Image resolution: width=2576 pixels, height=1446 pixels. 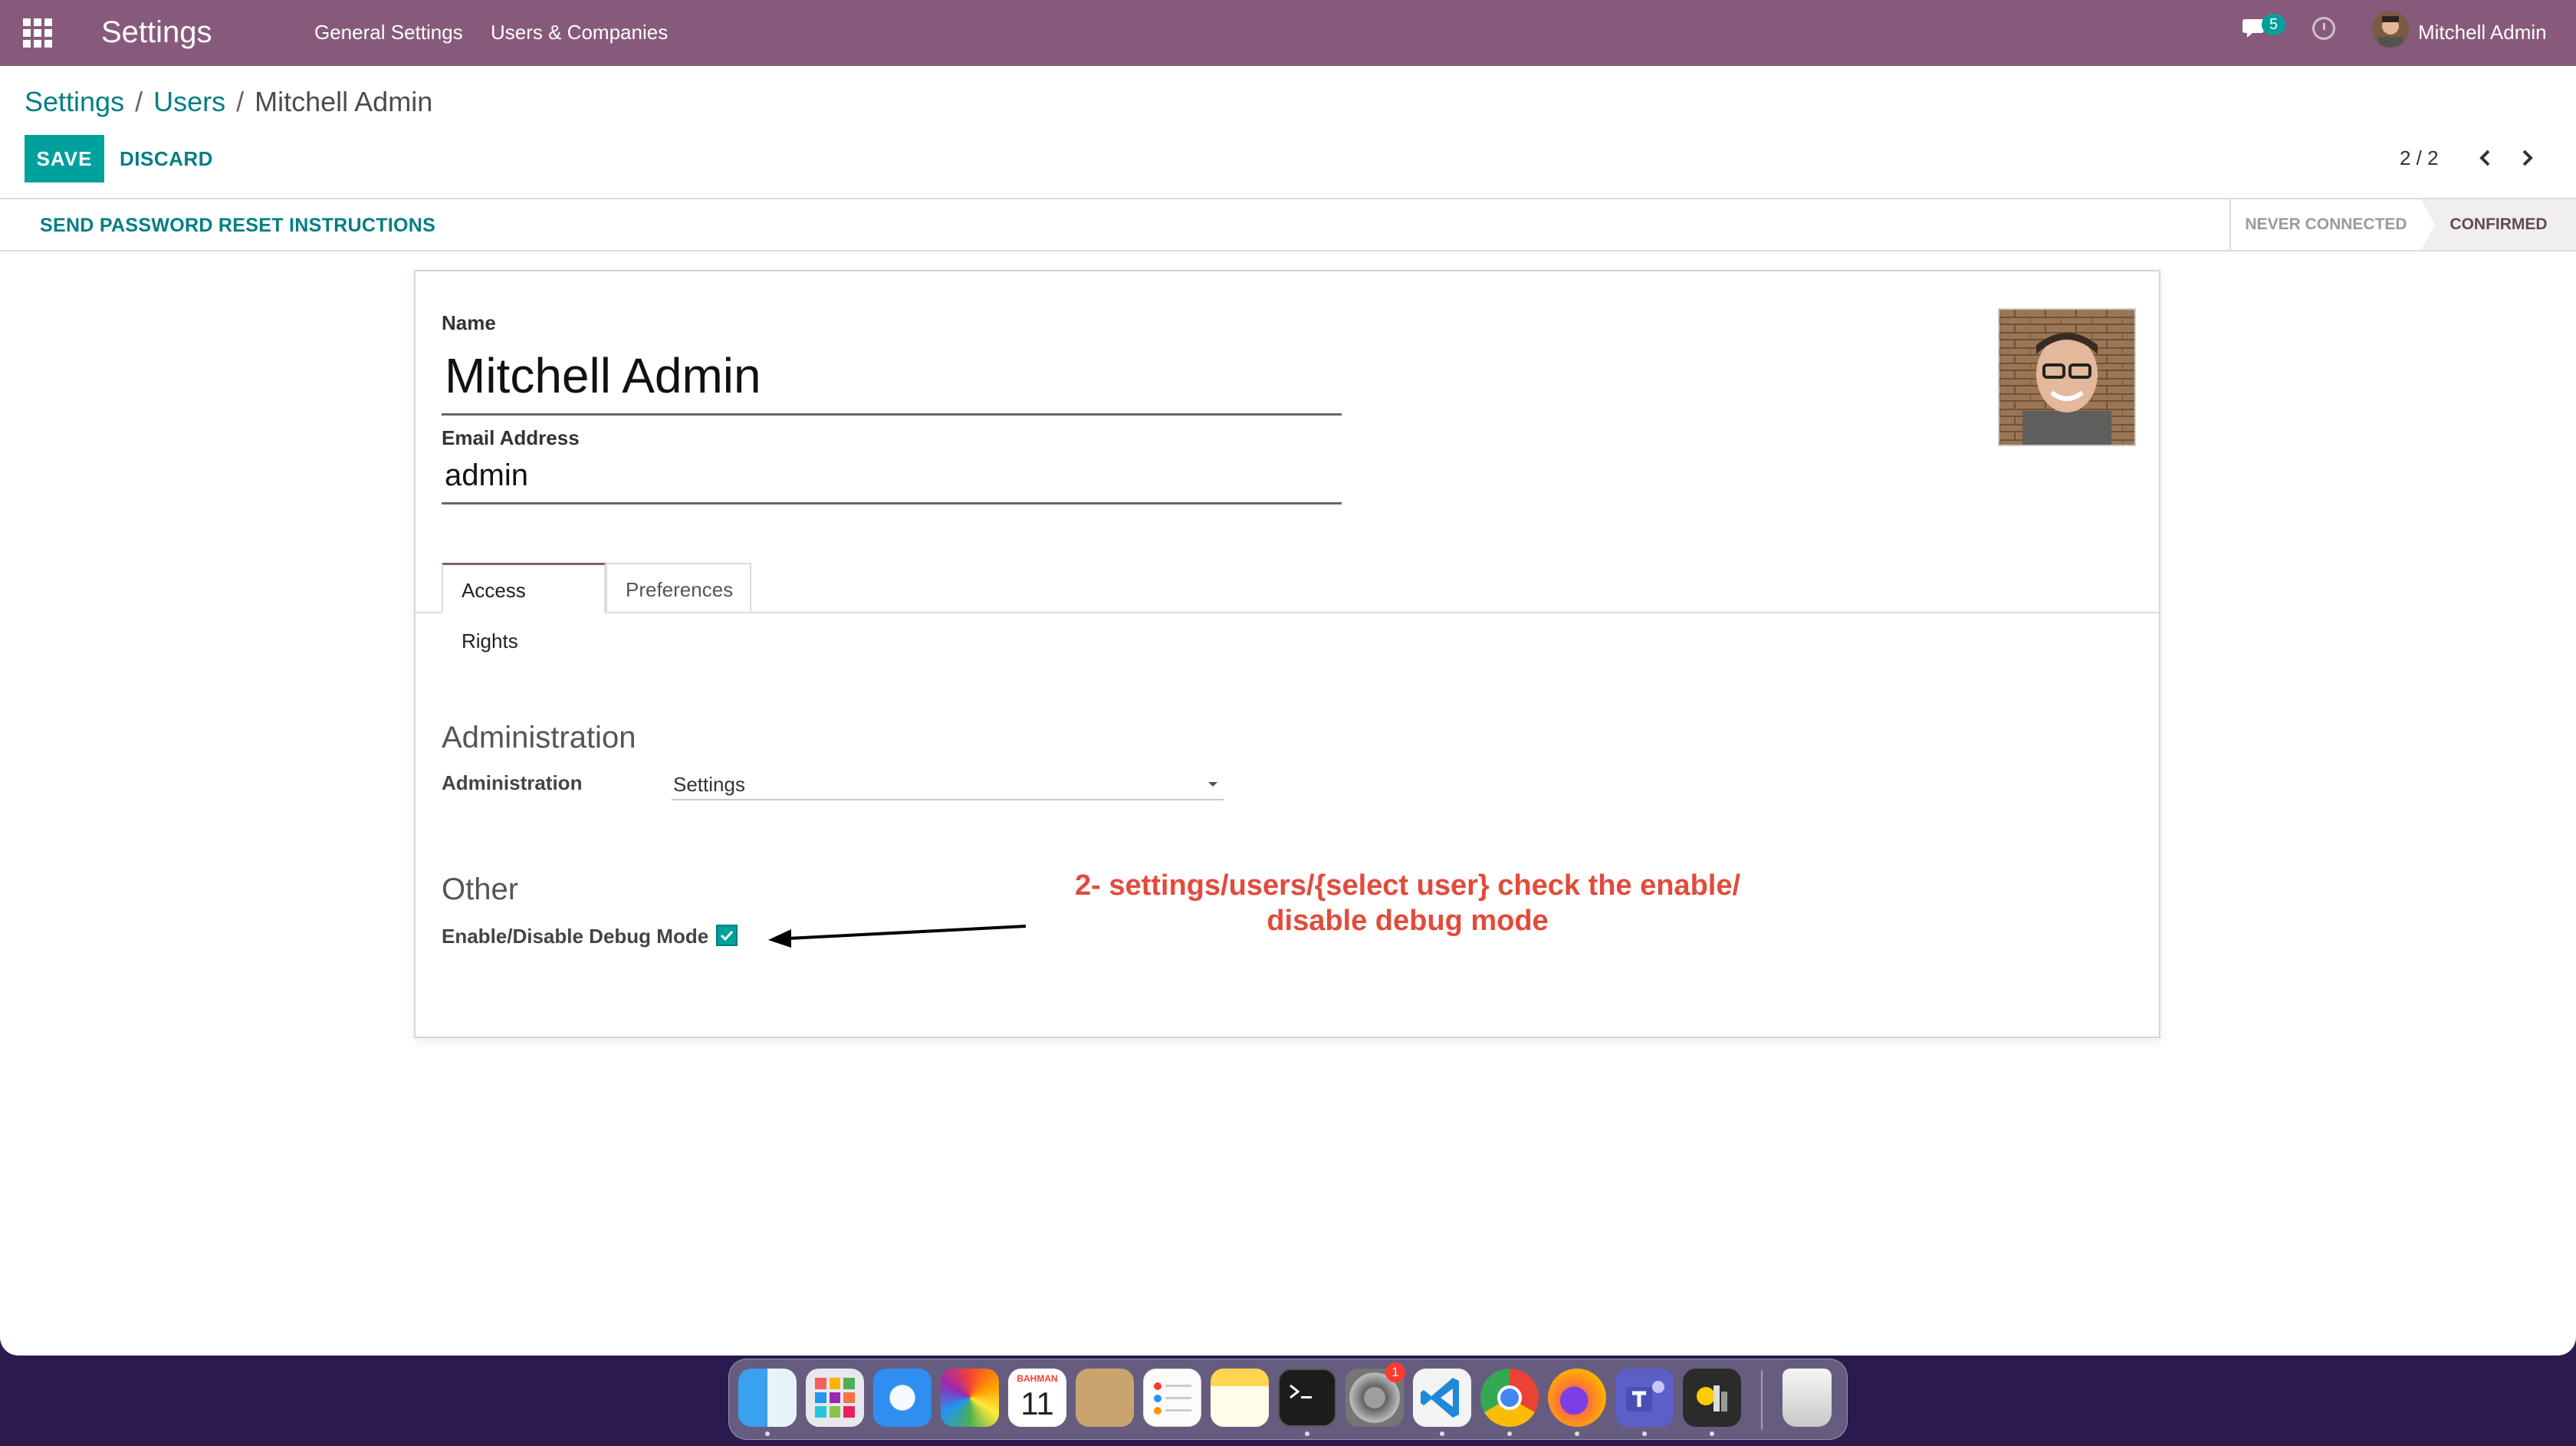 What do you see at coordinates (2482, 32) in the screenshot?
I see `user-menu: Mitchell Admin` at bounding box center [2482, 32].